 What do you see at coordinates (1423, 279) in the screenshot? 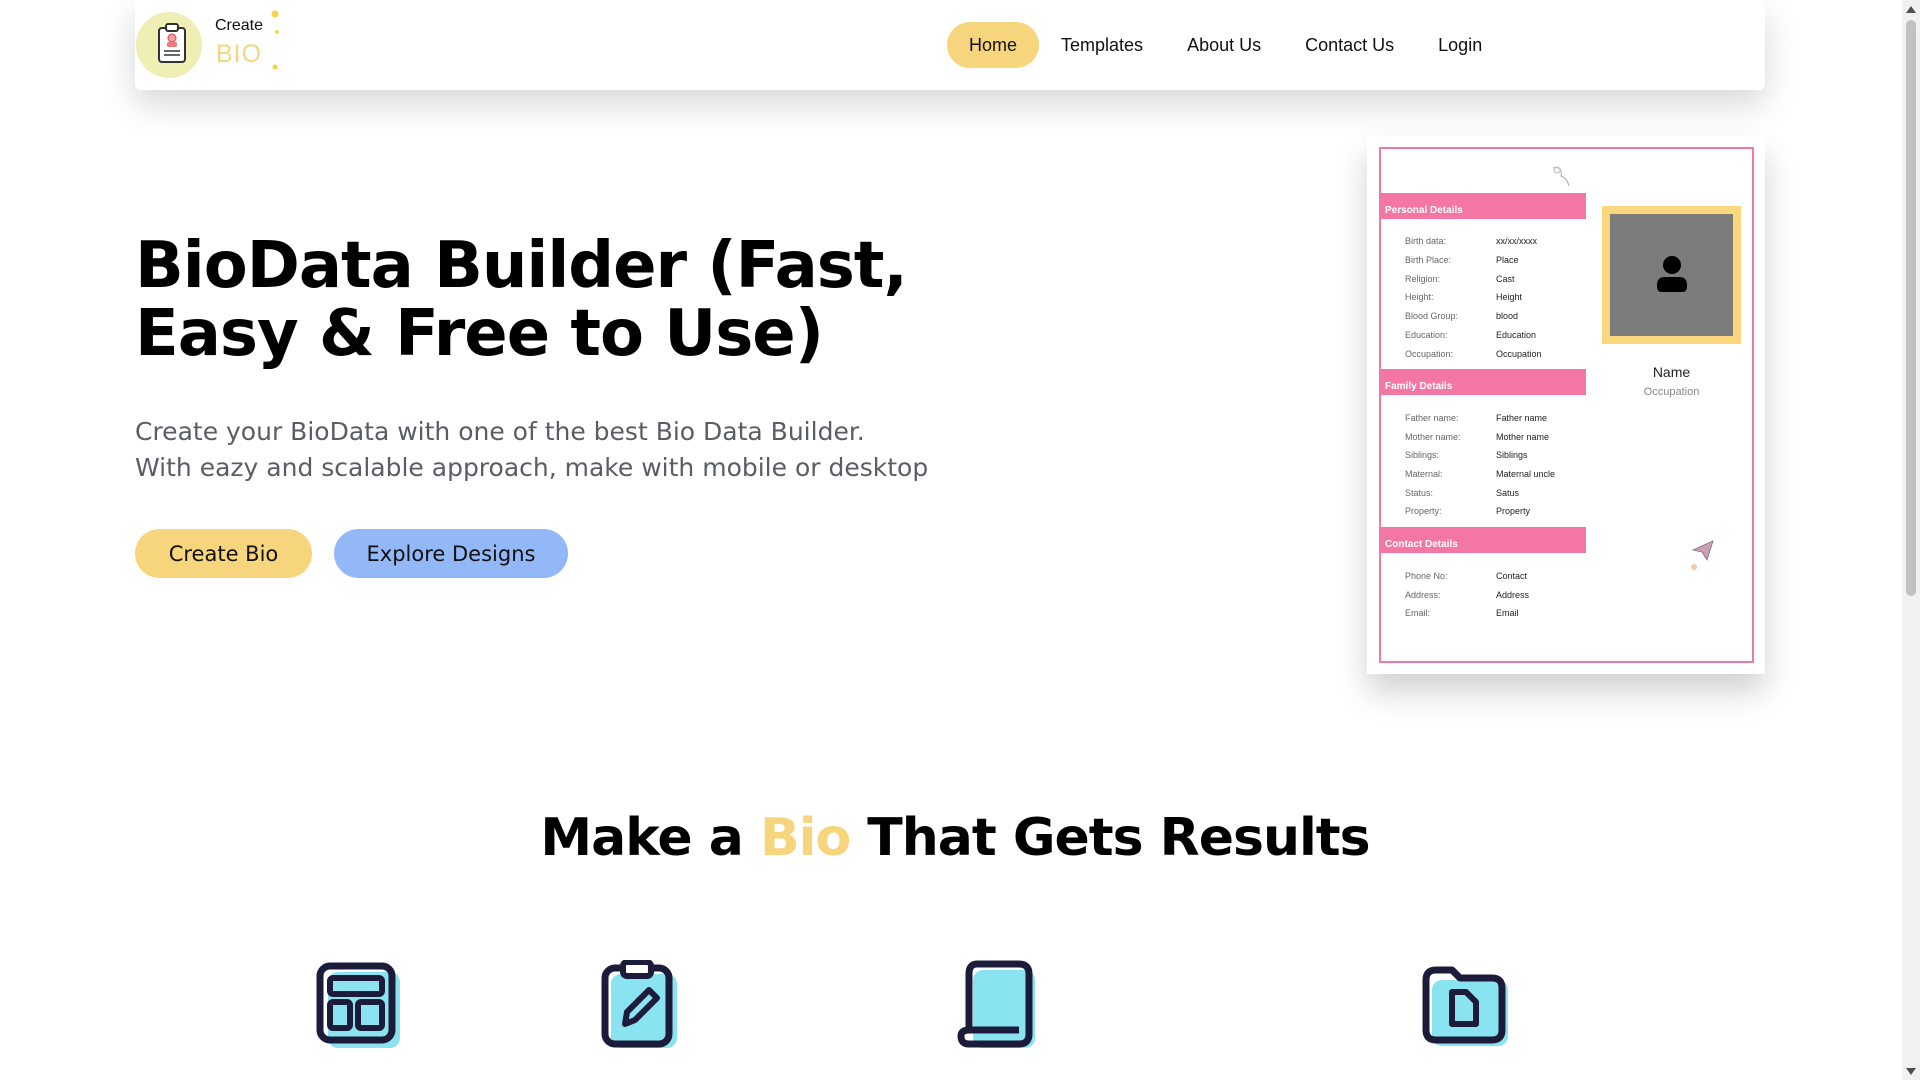
I see `detail-key: Religion:` at bounding box center [1423, 279].